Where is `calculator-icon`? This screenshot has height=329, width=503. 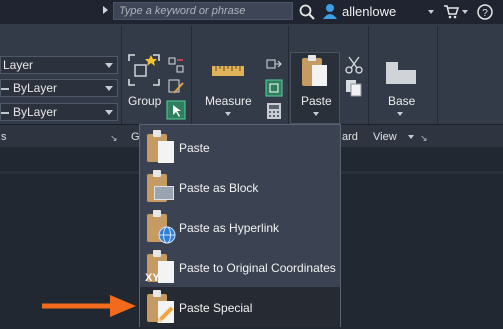
calculator-icon is located at coordinates (274, 111).